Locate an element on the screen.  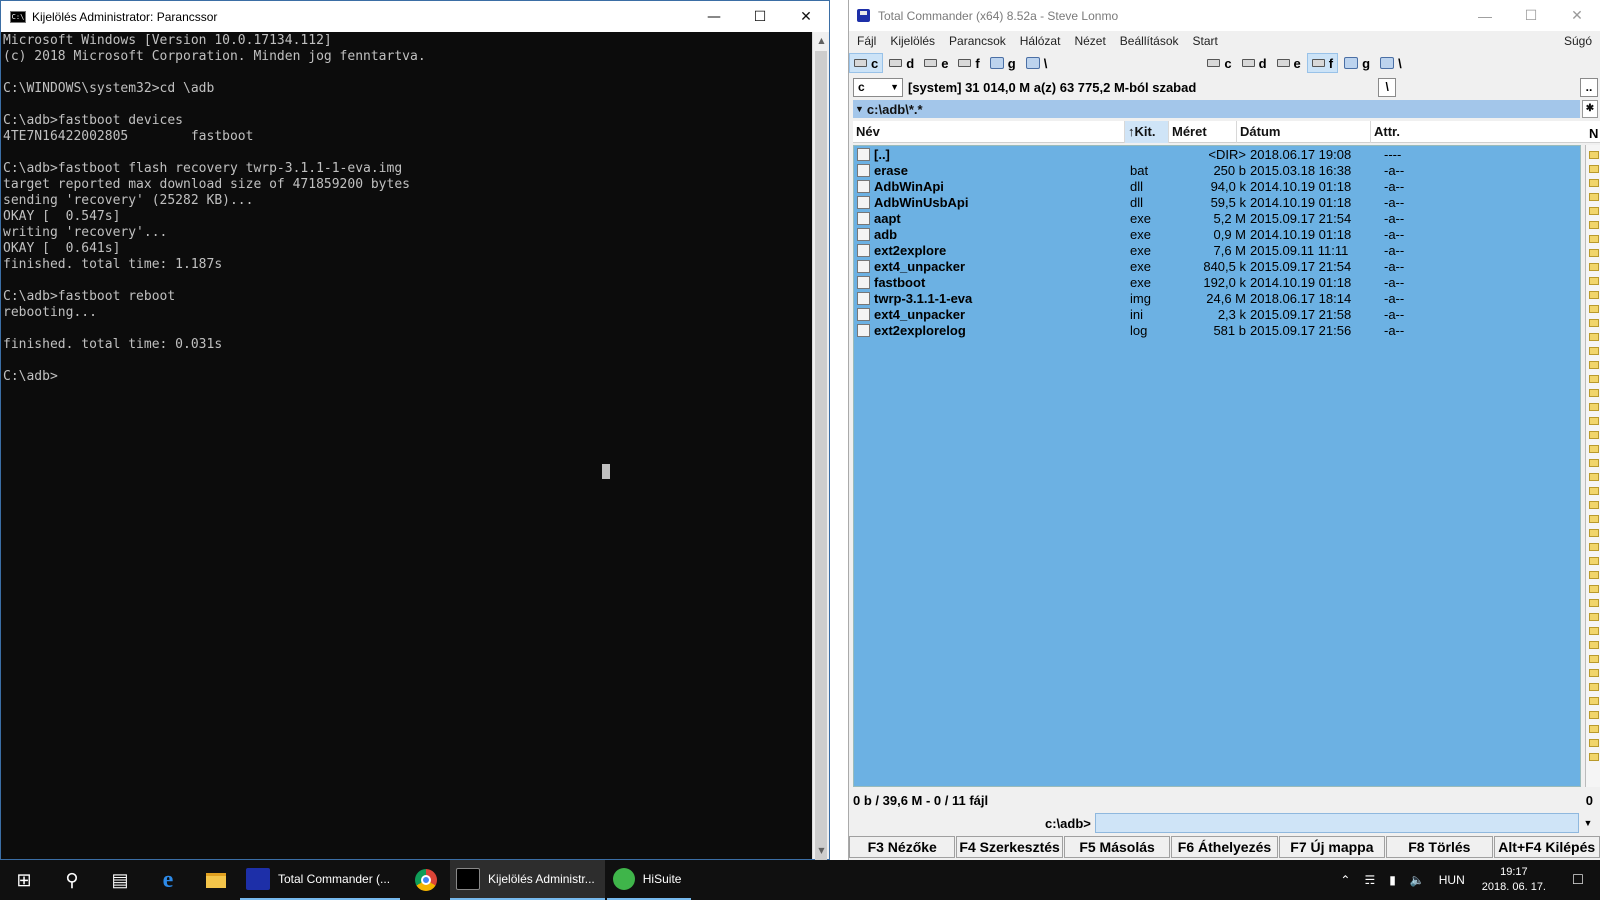
cmd-title: Kijelölés Administrator: Parancssor is located at coordinates (125, 16).